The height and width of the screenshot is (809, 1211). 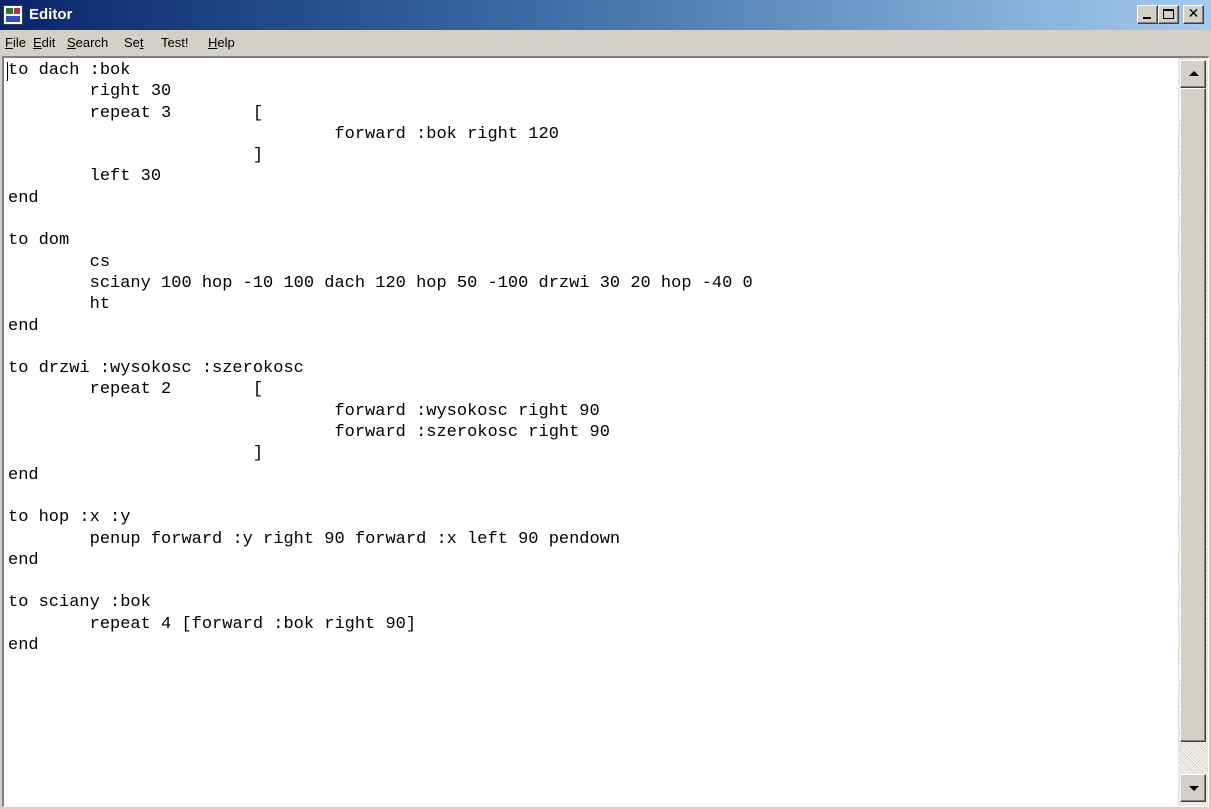 I want to click on minimize-button, so click(x=1147, y=14).